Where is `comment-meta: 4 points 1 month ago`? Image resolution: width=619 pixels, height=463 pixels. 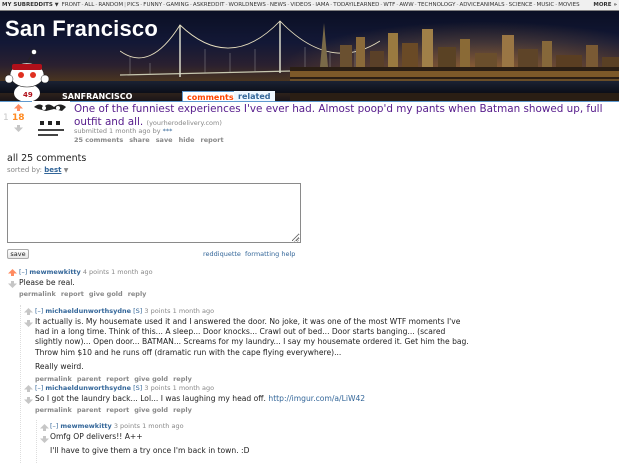 comment-meta: 4 points 1 month ago is located at coordinates (117, 272).